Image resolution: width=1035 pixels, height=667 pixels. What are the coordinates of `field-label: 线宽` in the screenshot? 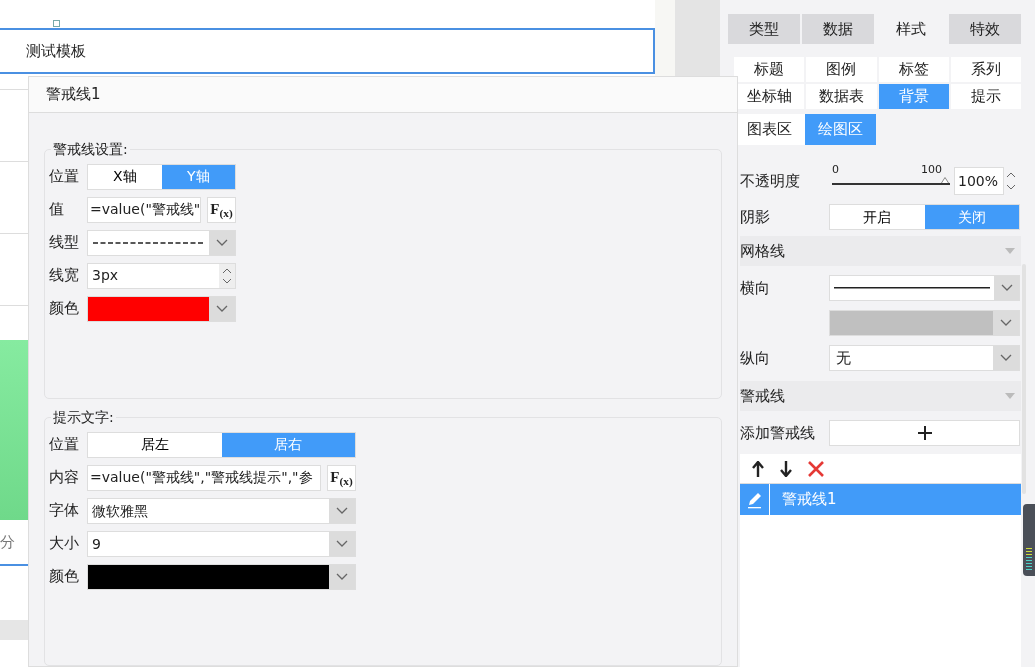 It's located at (64, 276).